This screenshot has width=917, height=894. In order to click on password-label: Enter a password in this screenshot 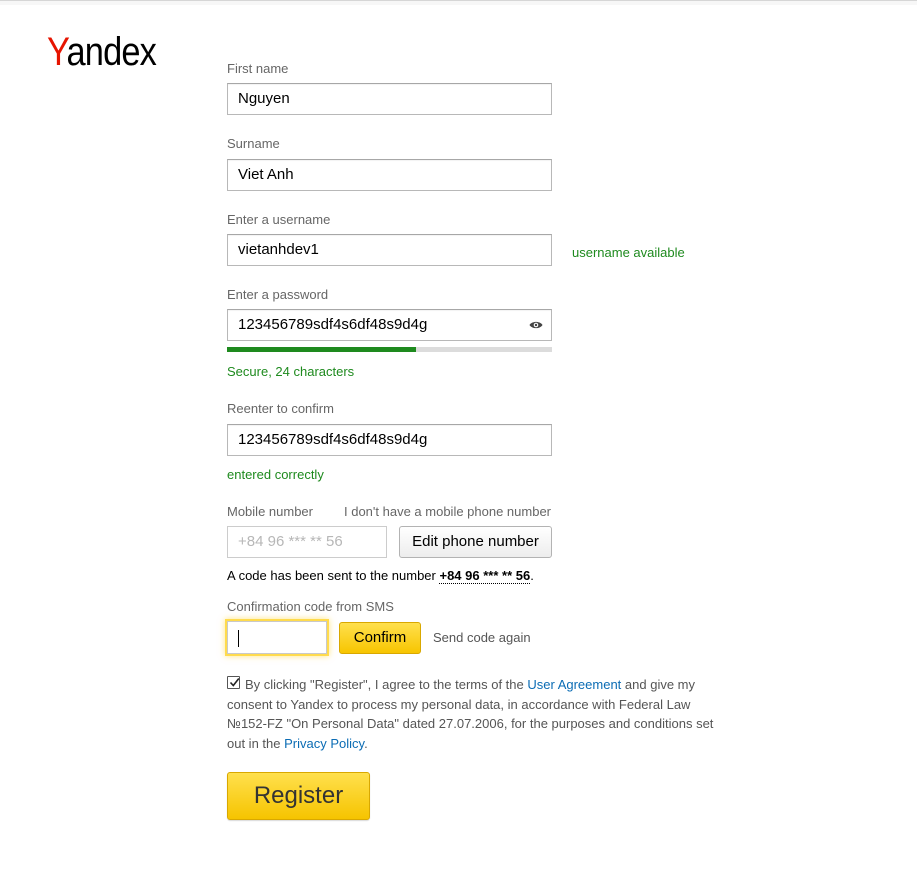, I will do `click(278, 294)`.